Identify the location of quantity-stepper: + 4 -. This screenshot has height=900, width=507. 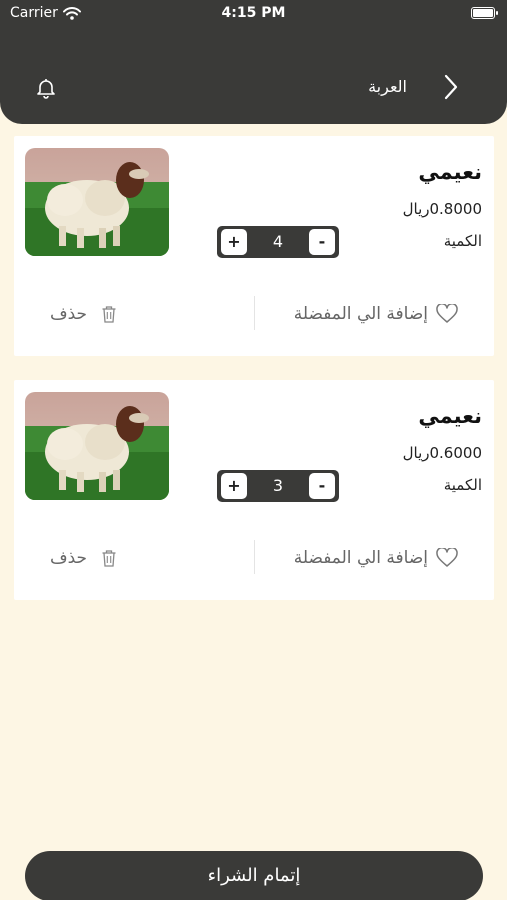
(278, 242).